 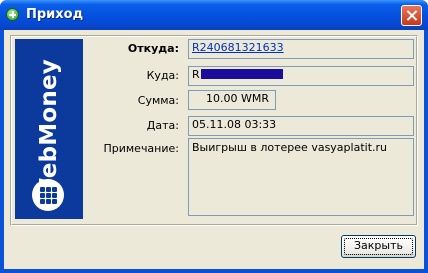 I want to click on close-button: Закрыть, so click(x=378, y=246).